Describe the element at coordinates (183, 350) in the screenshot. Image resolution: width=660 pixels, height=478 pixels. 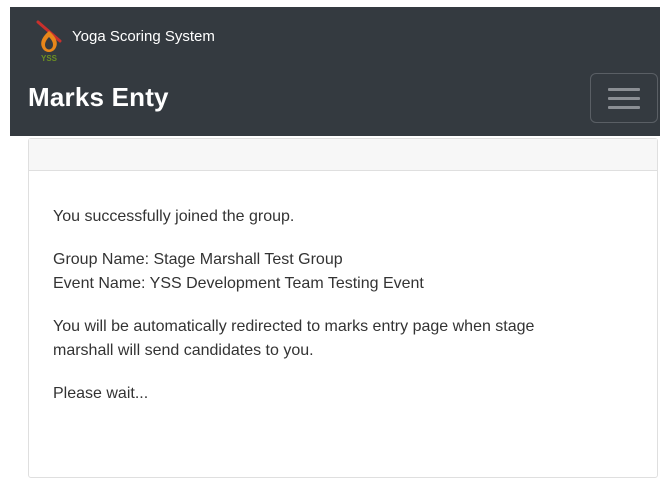
I see `redirect-message-line2: marshall will send candidates to you.` at that location.